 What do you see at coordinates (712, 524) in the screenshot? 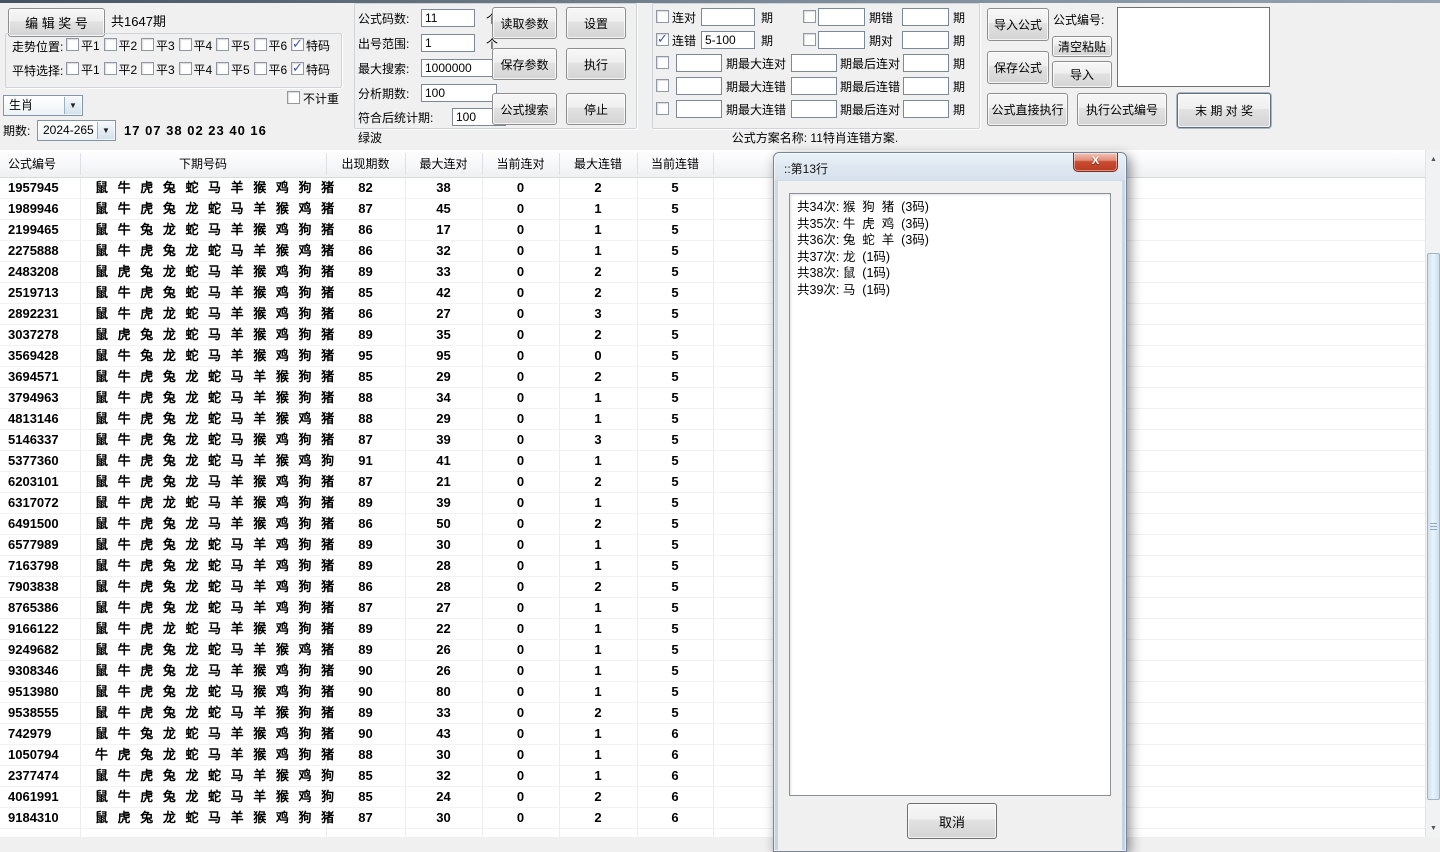
I see `table-row: 6491500 鼠 牛 虎 兔 龙 马 羊 猴 鸡 狗 猪 86 50 0 2 5` at bounding box center [712, 524].